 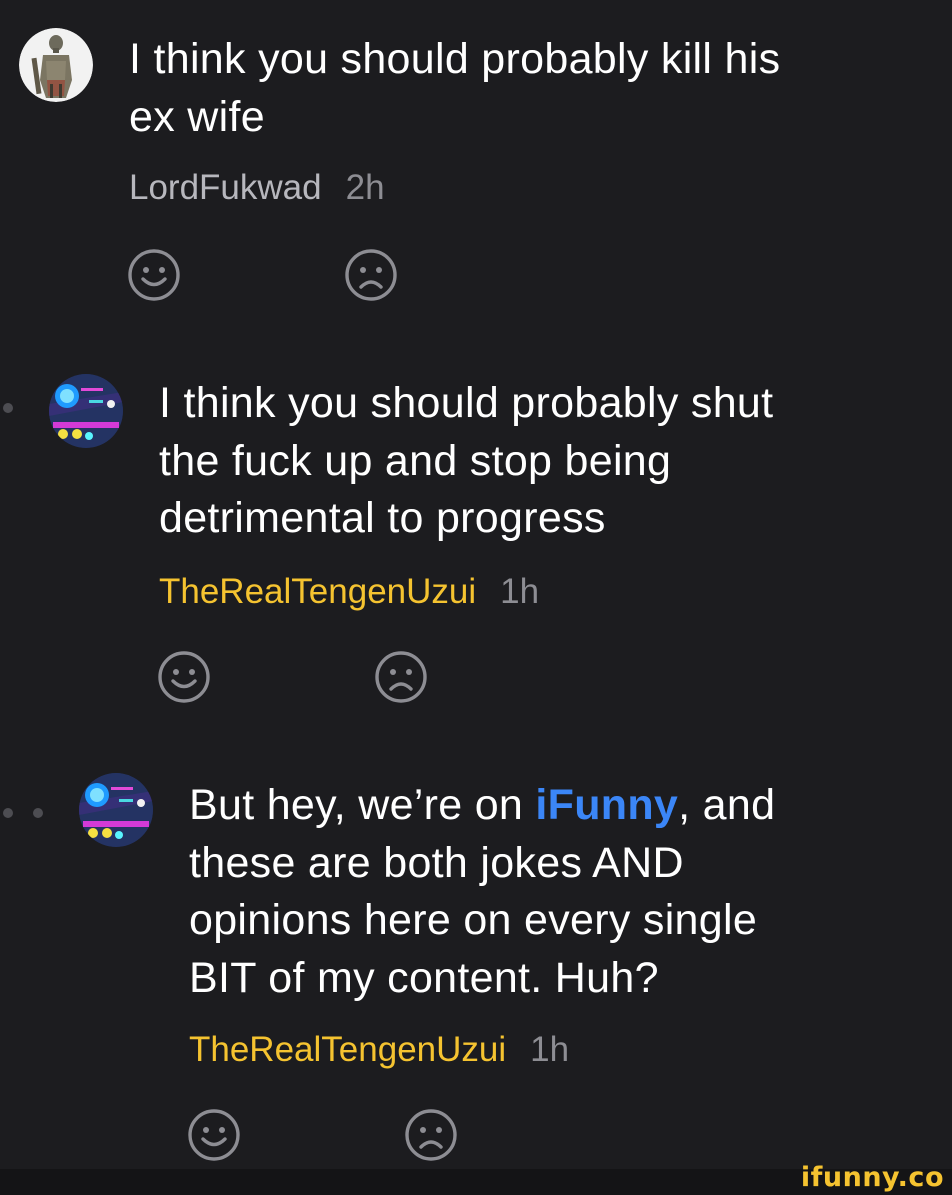 I want to click on comment-meta: LordFukwad 2h, so click(x=257, y=188).